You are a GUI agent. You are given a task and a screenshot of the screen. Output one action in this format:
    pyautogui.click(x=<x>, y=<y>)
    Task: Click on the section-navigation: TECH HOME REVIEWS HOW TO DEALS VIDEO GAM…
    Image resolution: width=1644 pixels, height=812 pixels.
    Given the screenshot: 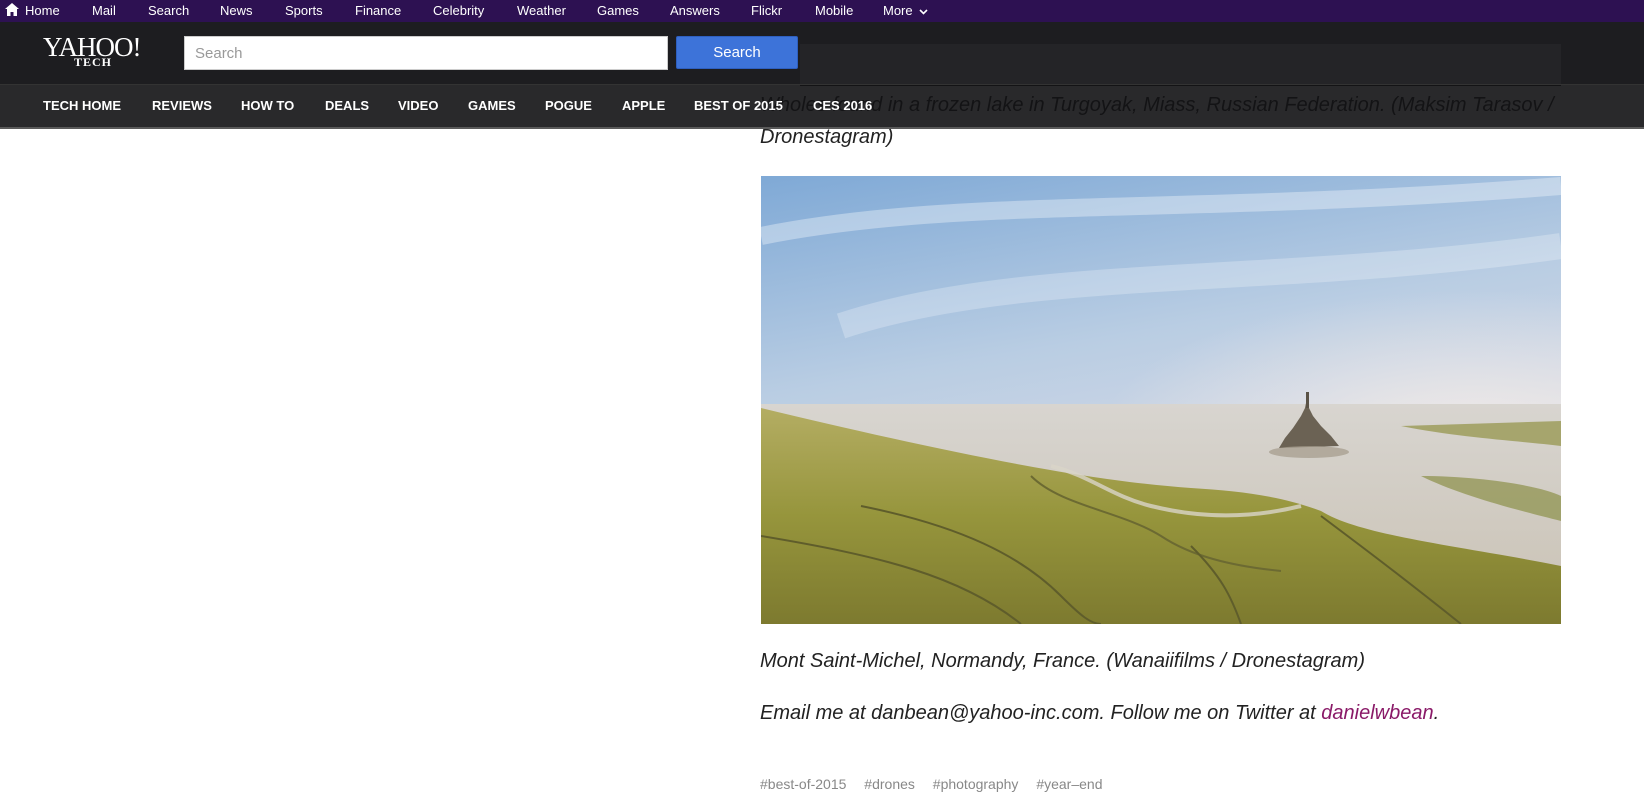 What is the action you would take?
    pyautogui.click(x=822, y=107)
    